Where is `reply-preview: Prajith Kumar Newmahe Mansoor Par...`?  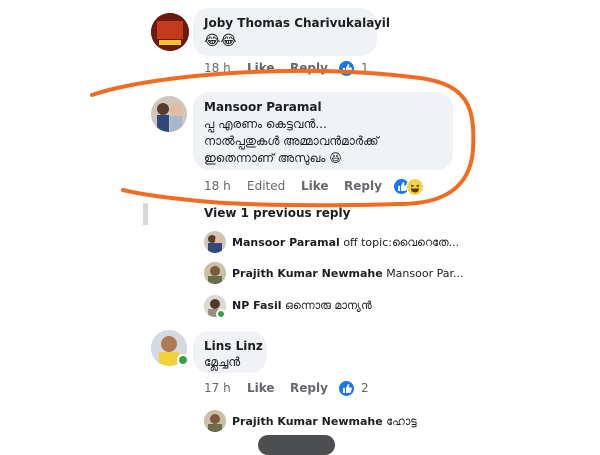
reply-preview: Prajith Kumar Newmahe Mansoor Par... is located at coordinates (347, 273).